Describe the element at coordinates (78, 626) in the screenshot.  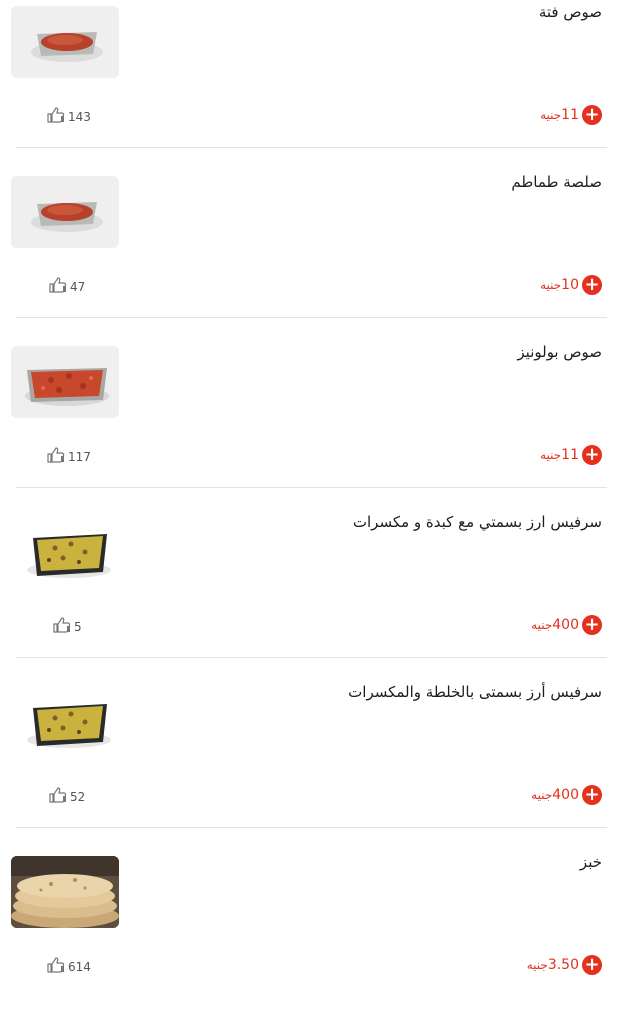
I see `like-count: 5` at that location.